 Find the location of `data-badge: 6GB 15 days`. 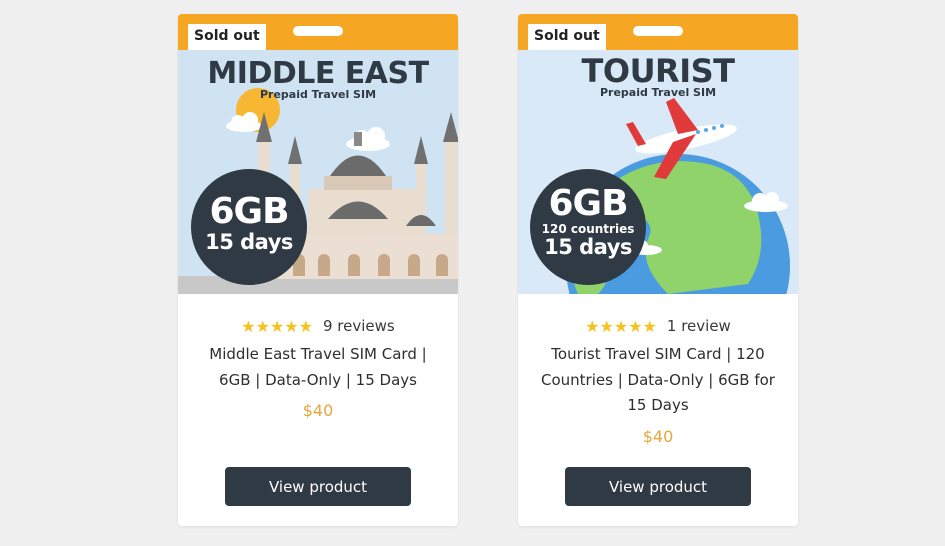

data-badge: 6GB 15 days is located at coordinates (249, 227).